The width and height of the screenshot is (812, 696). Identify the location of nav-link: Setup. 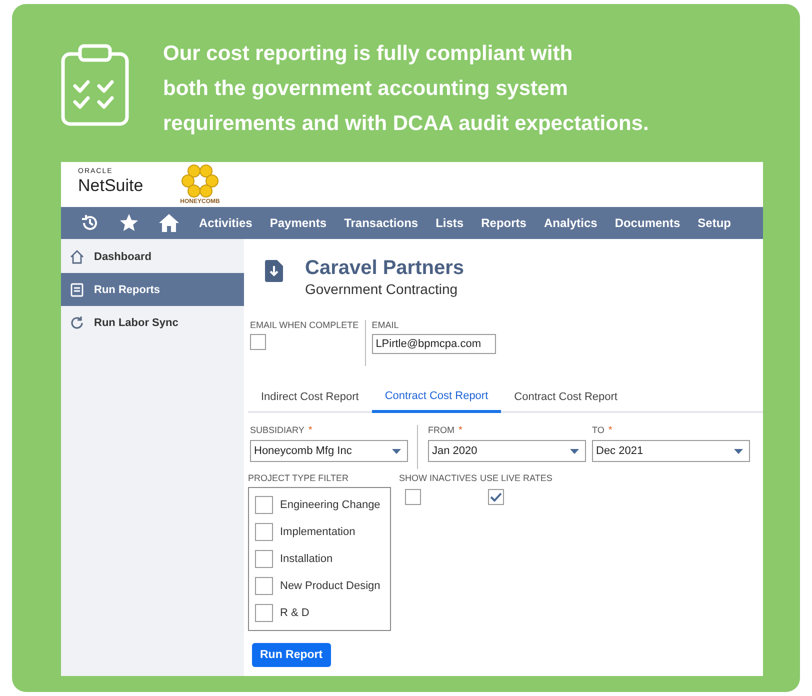
(714, 223).